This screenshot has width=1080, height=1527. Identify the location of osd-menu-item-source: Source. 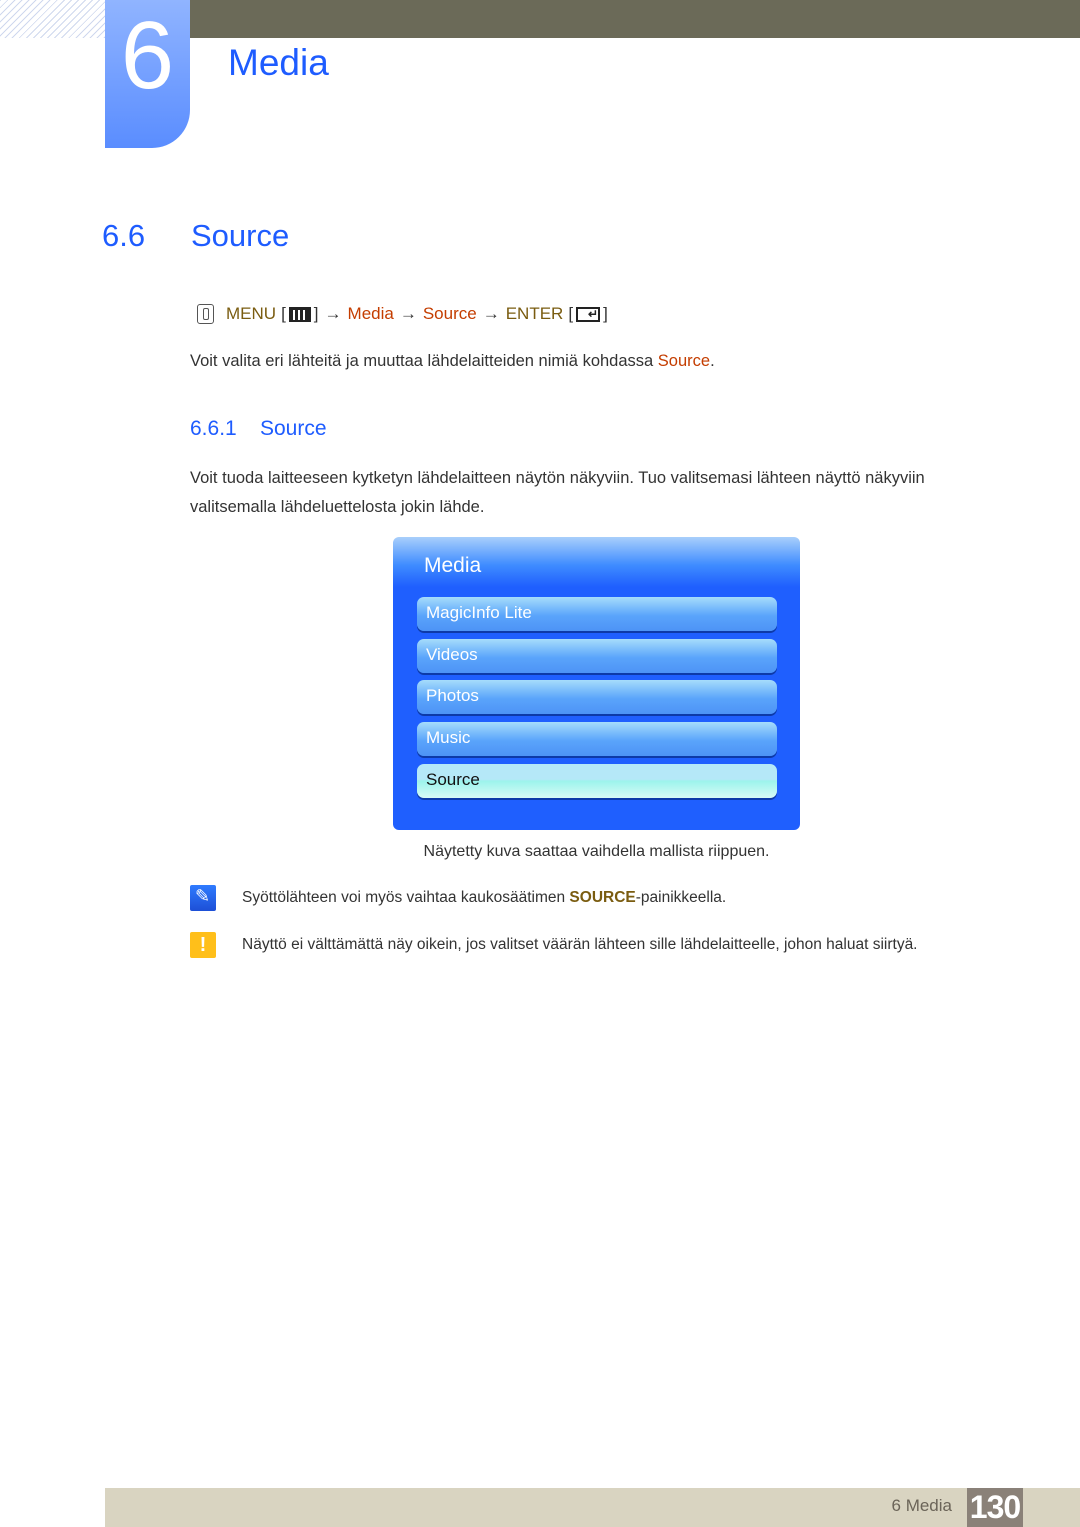
(597, 781).